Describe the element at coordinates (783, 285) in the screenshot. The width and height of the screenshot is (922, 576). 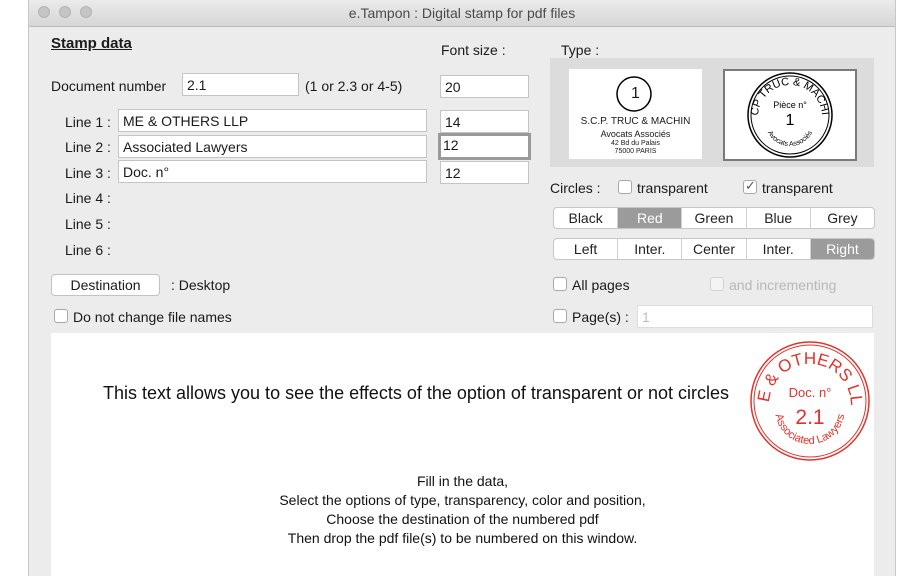
I see `incrementing-label: and incrementing` at that location.